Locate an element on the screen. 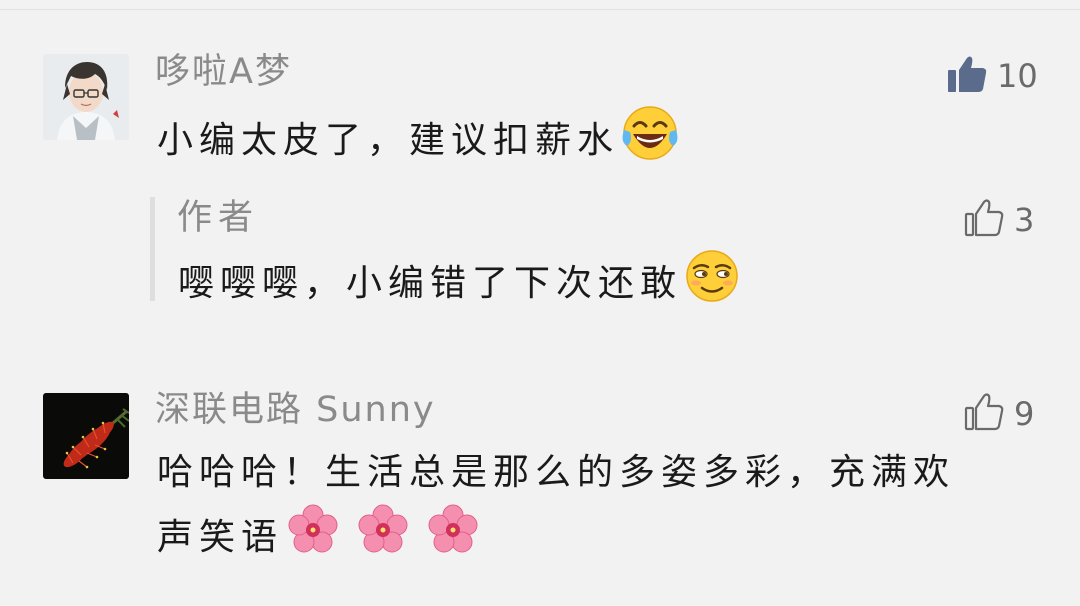 The image size is (1080, 606). top-divider is located at coordinates (540, 9).